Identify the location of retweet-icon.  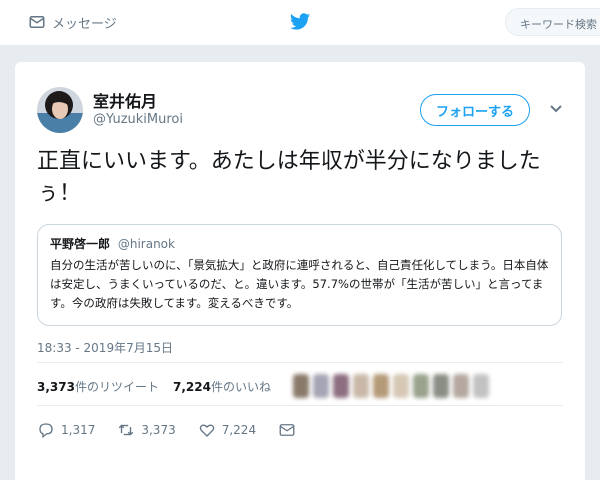
(126, 430).